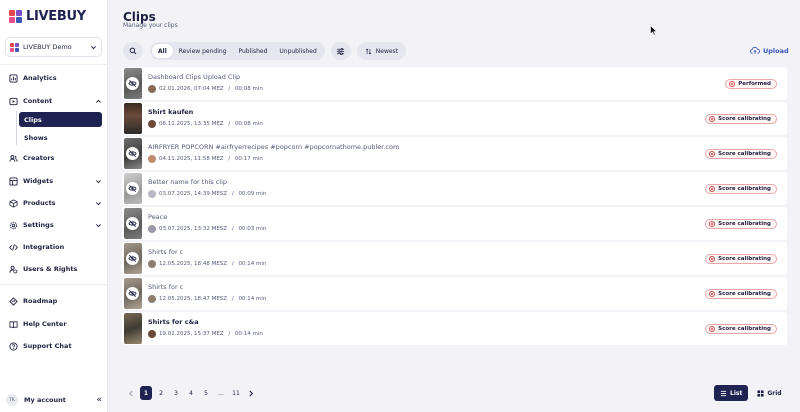 Image resolution: width=800 pixels, height=412 pixels. What do you see at coordinates (193, 264) in the screenshot?
I see `clip-date: 12.05.2025, 18:48 MESZ` at bounding box center [193, 264].